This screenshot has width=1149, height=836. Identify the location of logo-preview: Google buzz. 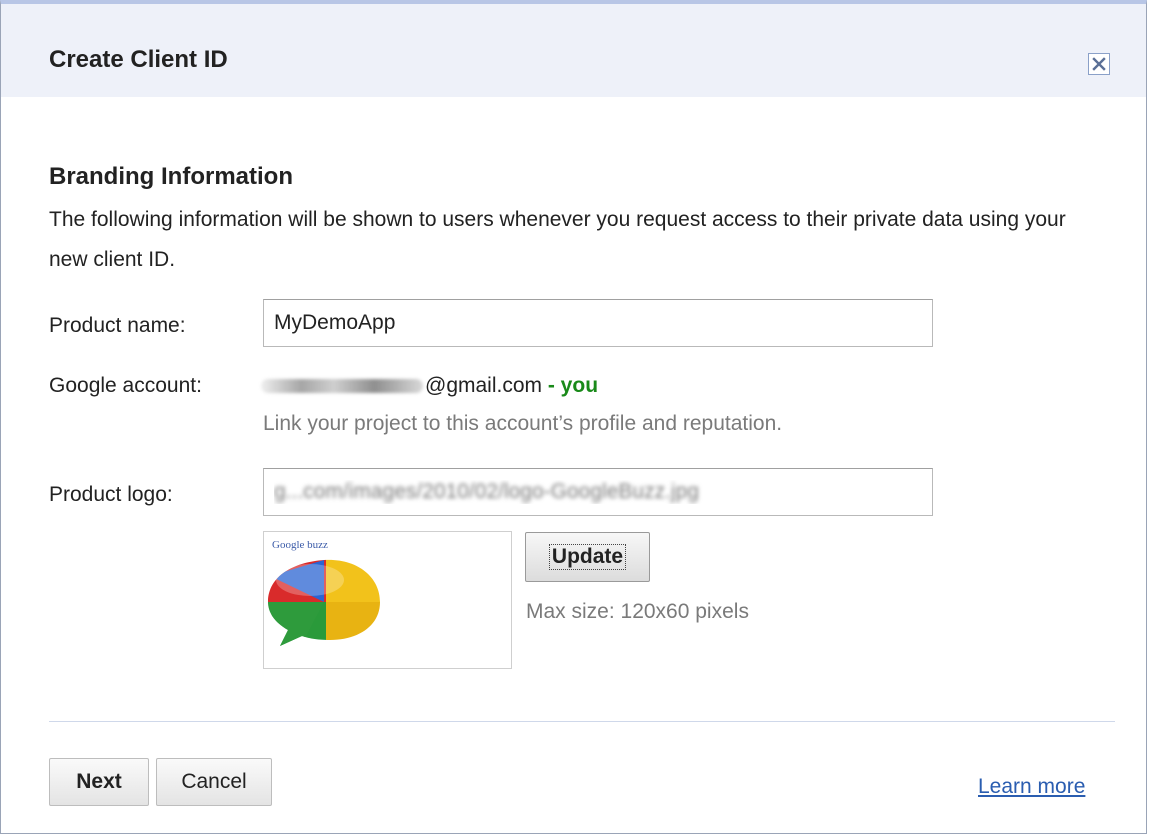
(387, 600).